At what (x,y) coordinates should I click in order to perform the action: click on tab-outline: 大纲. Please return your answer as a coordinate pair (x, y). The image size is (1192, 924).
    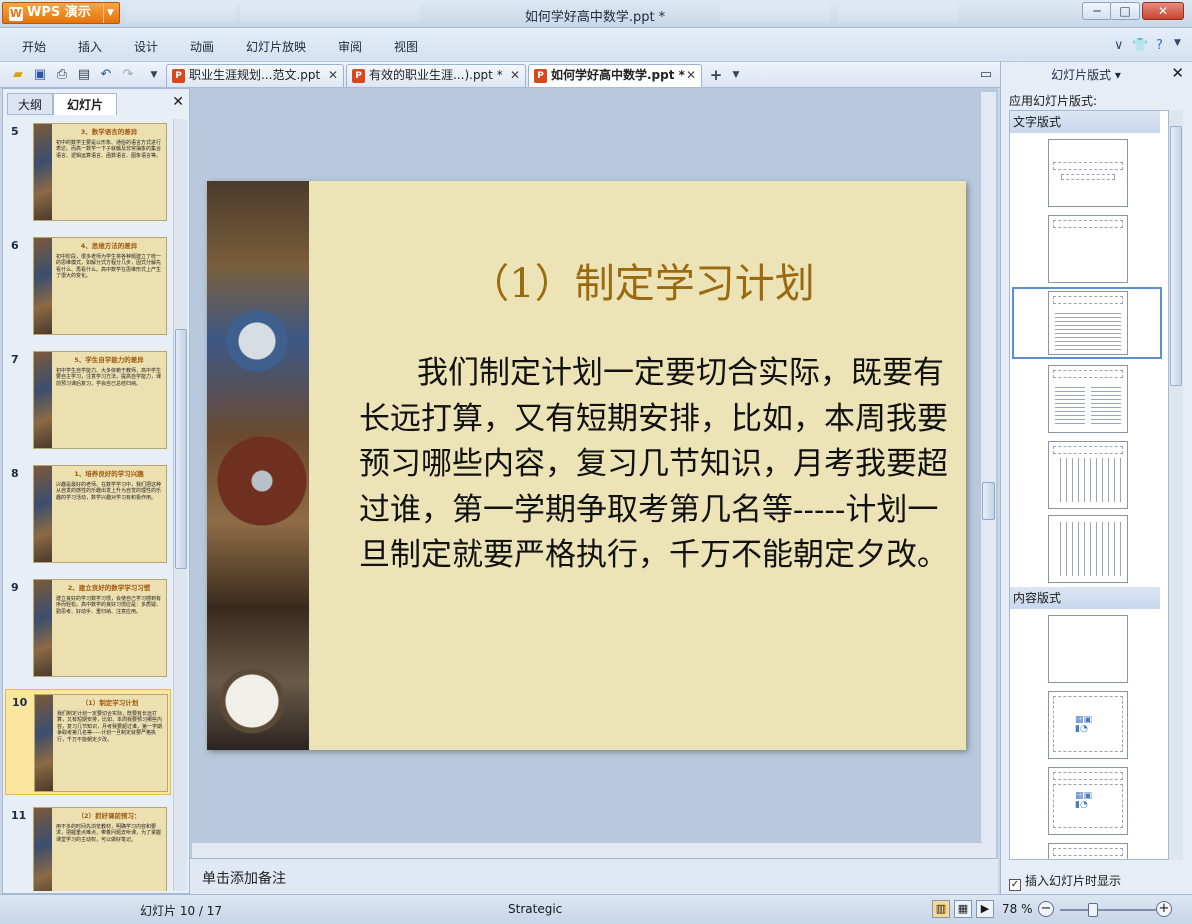
    Looking at the image, I should click on (30, 104).